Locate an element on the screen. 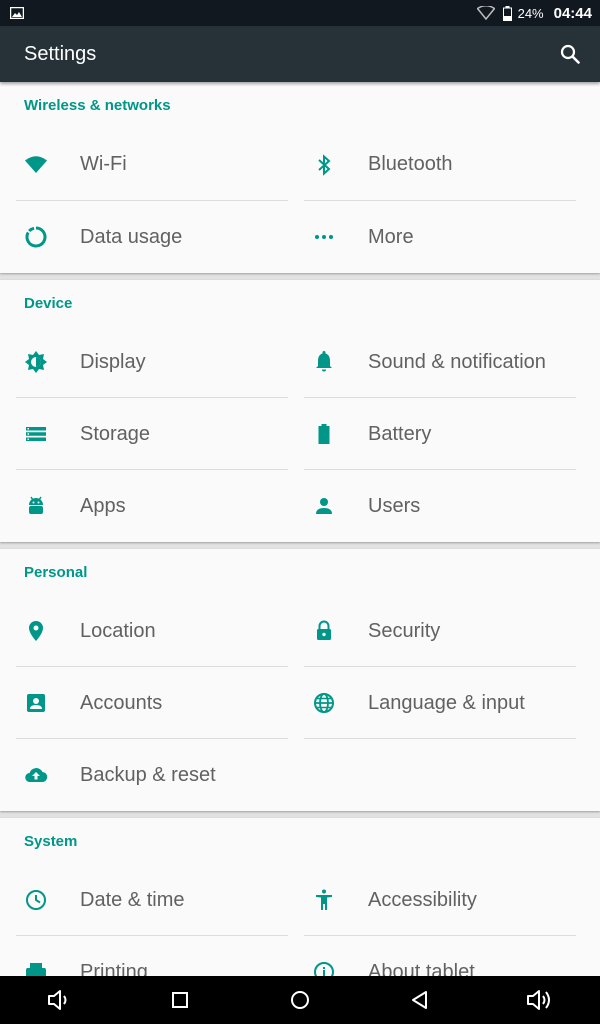  setting-backup-reset: Backup & reset is located at coordinates (152, 775).